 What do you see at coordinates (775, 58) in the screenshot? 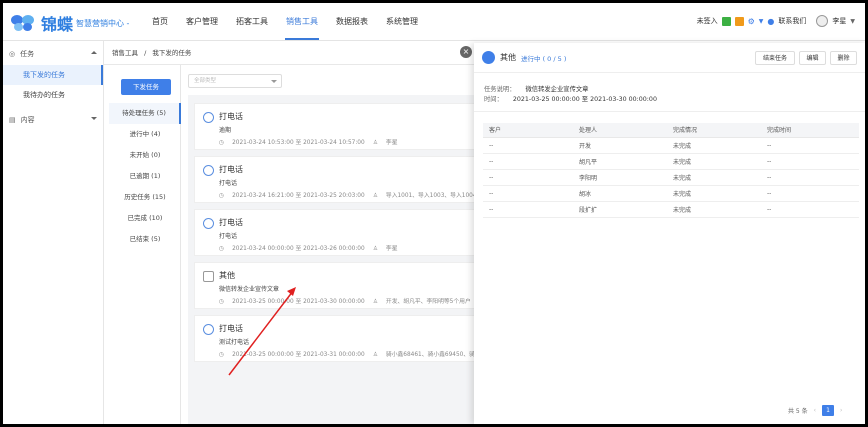
I see `end-task-button: 结束任务` at bounding box center [775, 58].